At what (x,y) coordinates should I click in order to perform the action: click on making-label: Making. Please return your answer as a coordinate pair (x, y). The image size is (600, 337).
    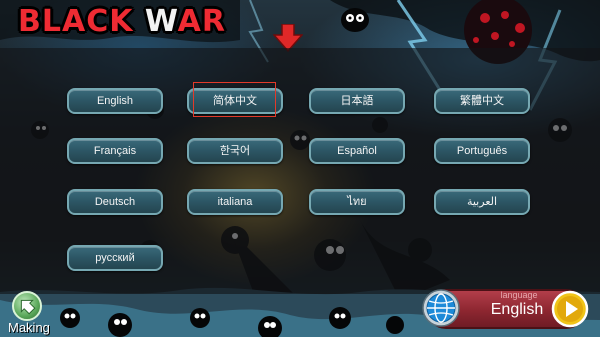
    Looking at the image, I should click on (29, 327).